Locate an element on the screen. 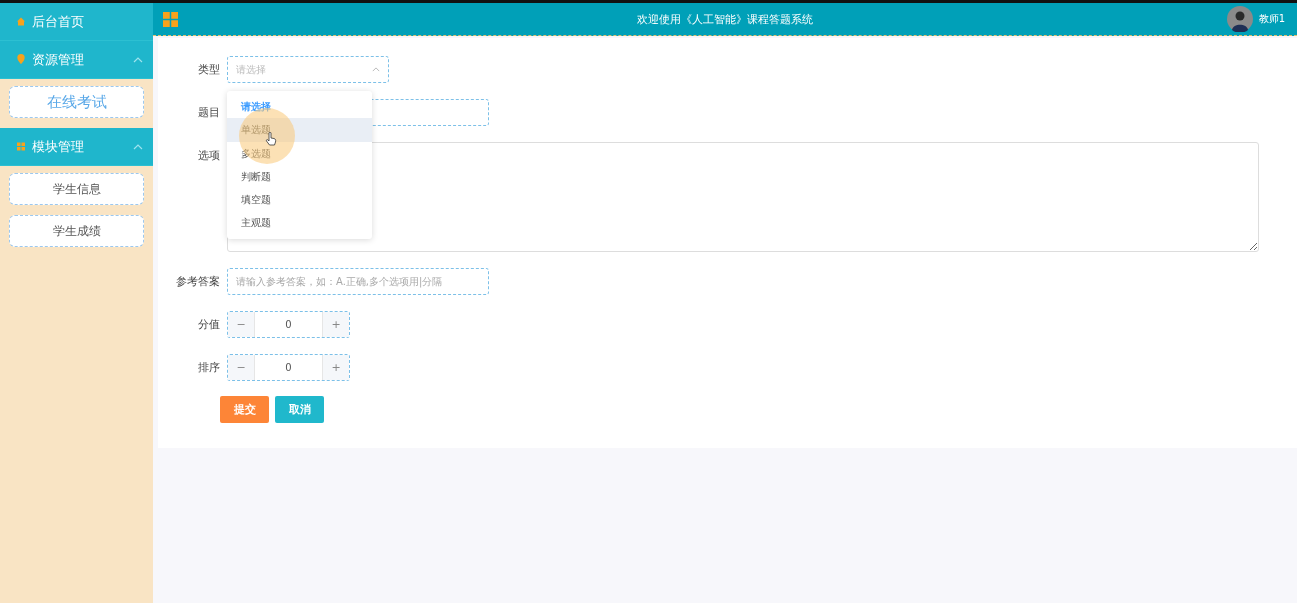 The image size is (1297, 603). app-title: 欢迎使用《人工智能》课程答题系统 is located at coordinates (725, 19).